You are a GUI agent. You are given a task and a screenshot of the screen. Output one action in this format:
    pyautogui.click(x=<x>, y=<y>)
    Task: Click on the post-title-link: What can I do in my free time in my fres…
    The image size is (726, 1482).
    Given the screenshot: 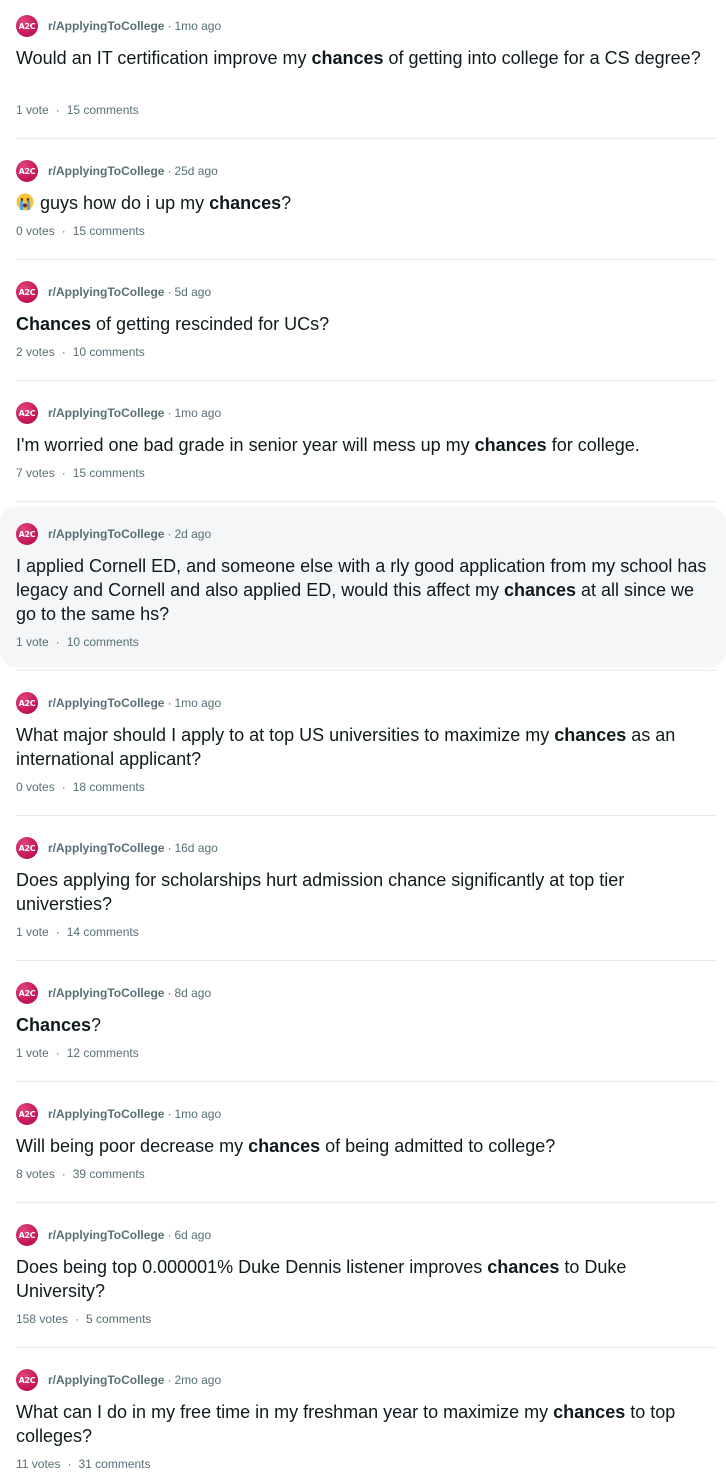 What is the action you would take?
    pyautogui.click(x=363, y=1424)
    